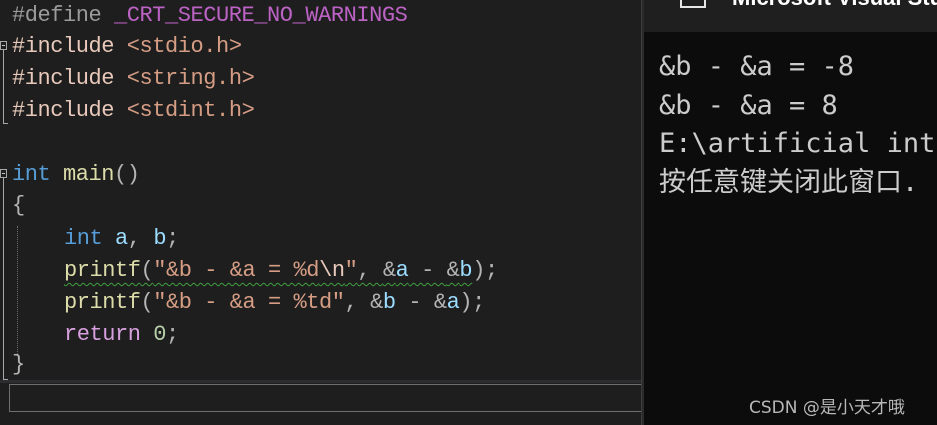 This screenshot has width=937, height=425. I want to click on console-title: Microsoft Visual Studio, so click(834, 5).